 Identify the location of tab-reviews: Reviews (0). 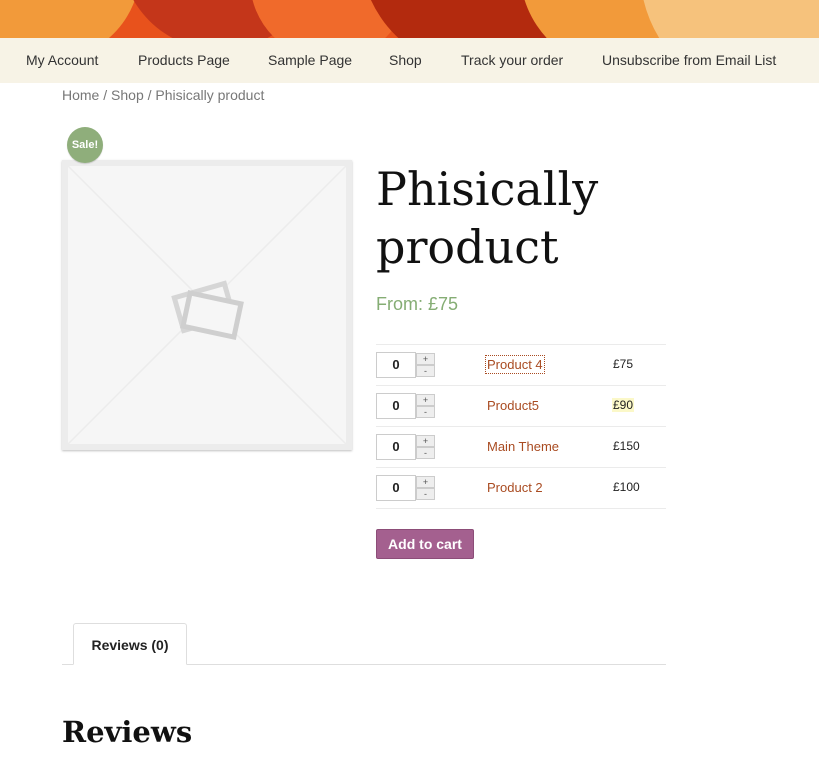
(130, 644).